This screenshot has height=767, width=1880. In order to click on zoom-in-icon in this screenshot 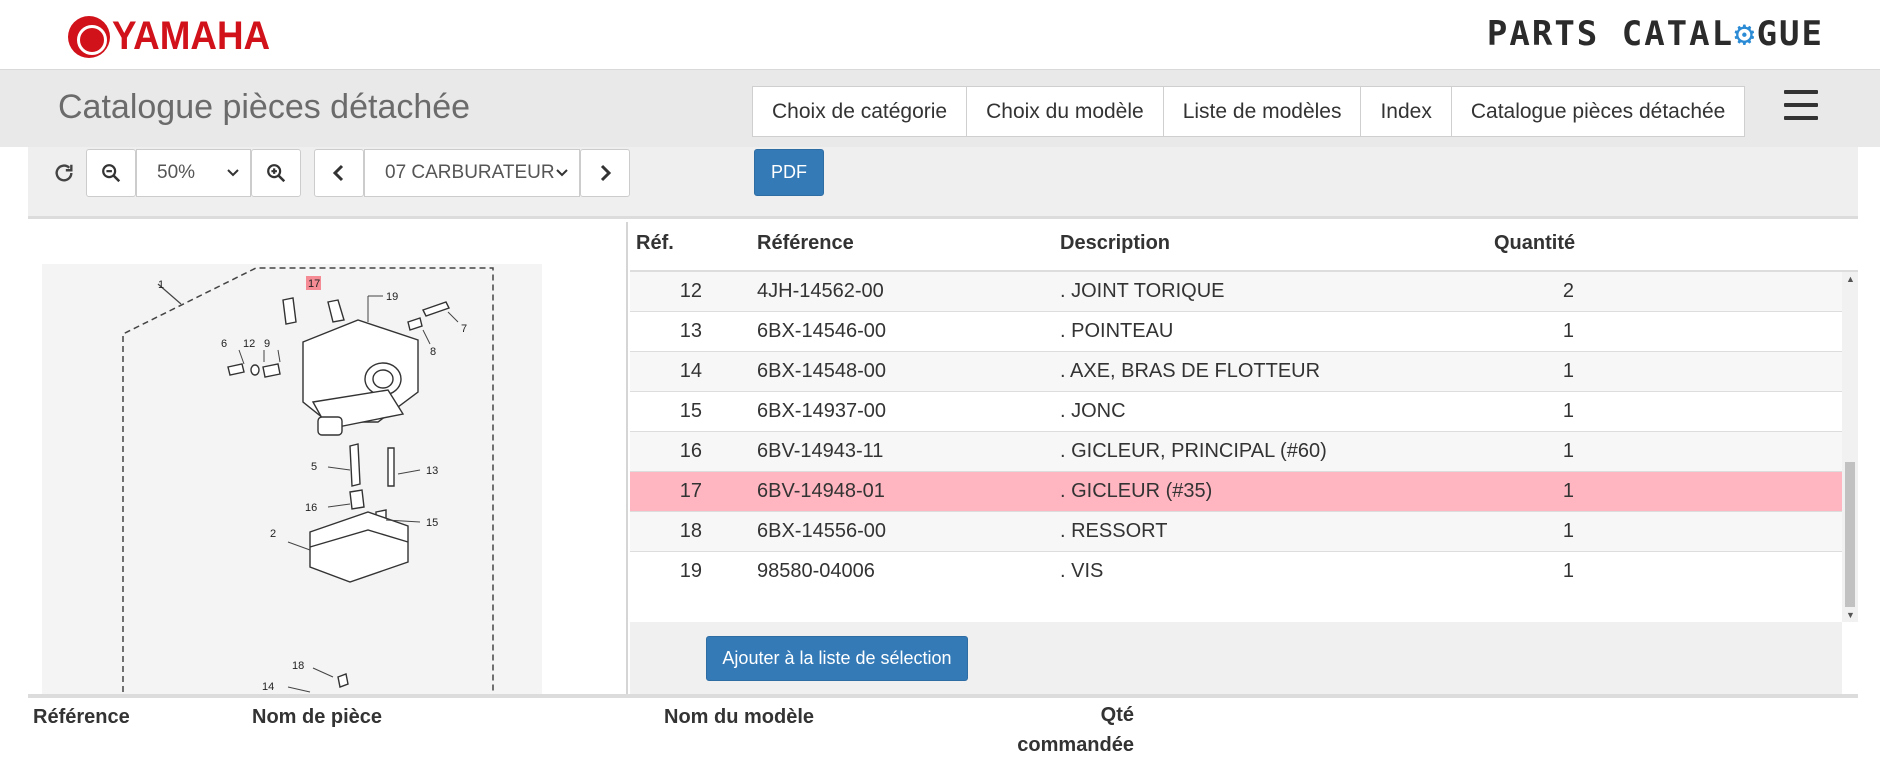, I will do `click(276, 173)`.